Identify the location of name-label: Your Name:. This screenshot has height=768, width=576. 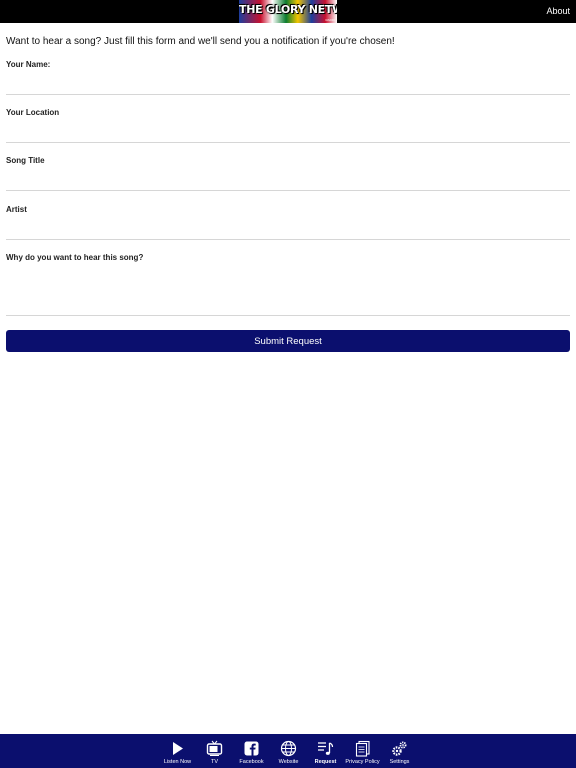
(28, 64).